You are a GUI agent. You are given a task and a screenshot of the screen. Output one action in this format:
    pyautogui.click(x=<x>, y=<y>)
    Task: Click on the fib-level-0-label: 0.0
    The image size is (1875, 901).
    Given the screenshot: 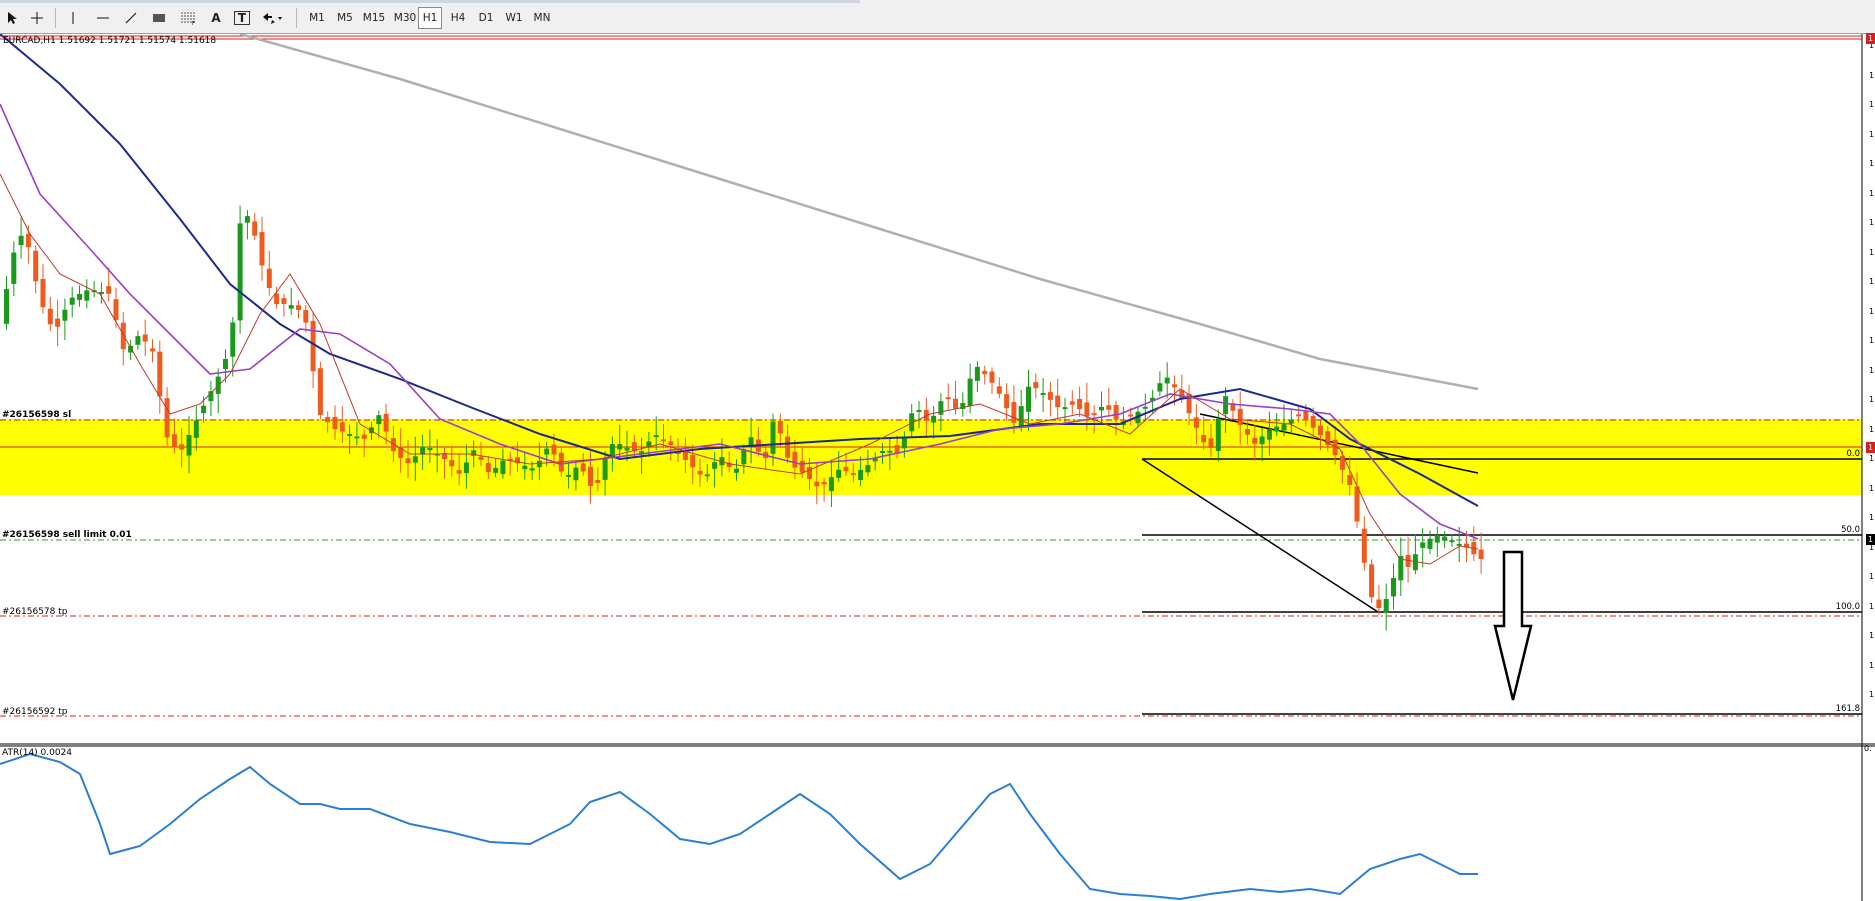 What is the action you would take?
    pyautogui.click(x=1853, y=454)
    